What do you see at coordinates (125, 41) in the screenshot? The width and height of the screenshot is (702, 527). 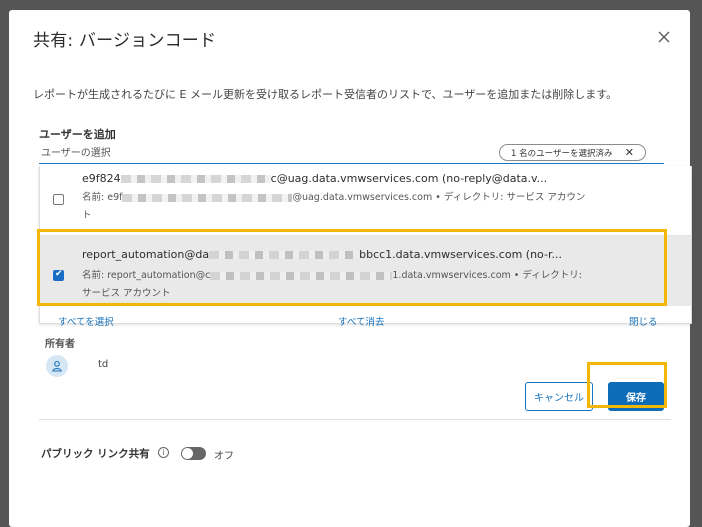 I see `dialog-title: 共有: バージョンコード` at bounding box center [125, 41].